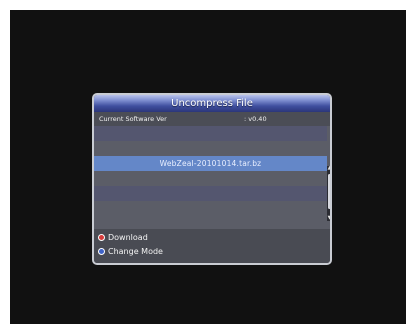 The height and width of the screenshot is (334, 417). Describe the element at coordinates (328, 168) in the screenshot. I see `scroll-up-arrow-icon: ▲` at that location.